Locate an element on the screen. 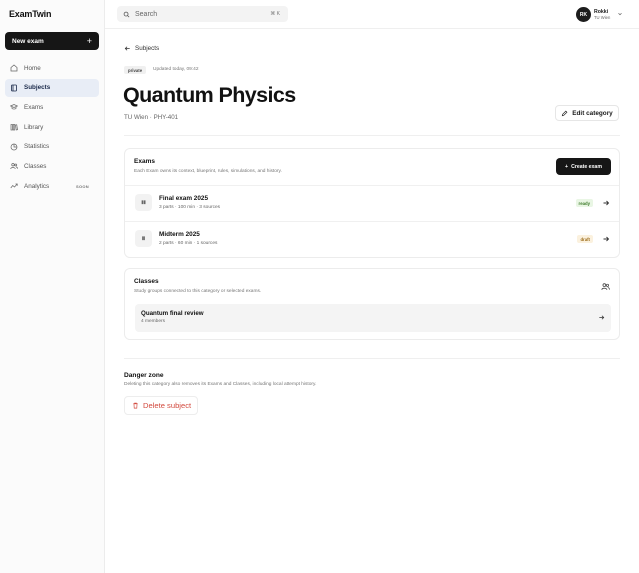 Image resolution: width=639 pixels, height=573 pixels. search-placeholder: Search is located at coordinates (146, 14).